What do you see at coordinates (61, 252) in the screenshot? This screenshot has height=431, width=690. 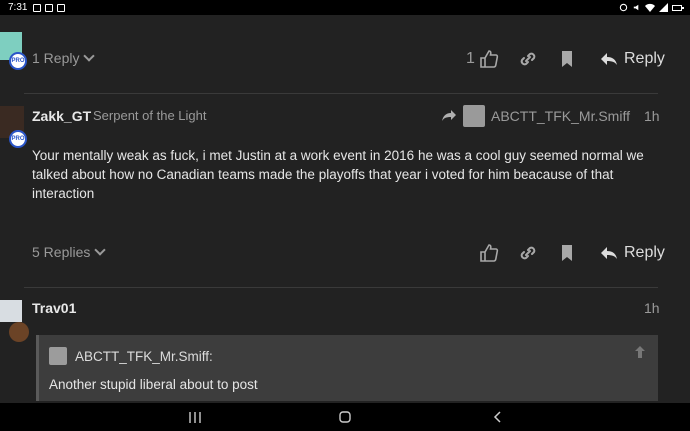 I see `replies-label: 5 Replies` at bounding box center [61, 252].